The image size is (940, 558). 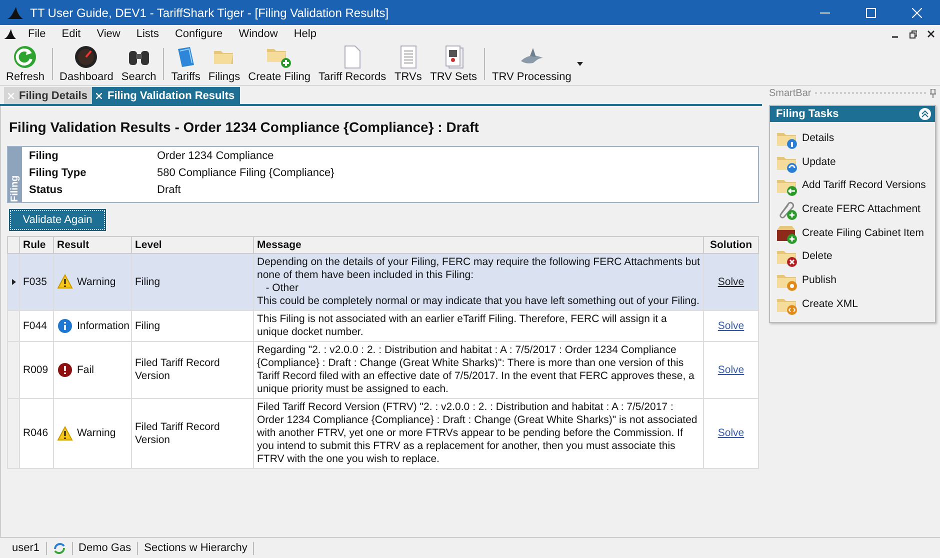 What do you see at coordinates (10, 34) in the screenshot?
I see `shark-fin-icon` at bounding box center [10, 34].